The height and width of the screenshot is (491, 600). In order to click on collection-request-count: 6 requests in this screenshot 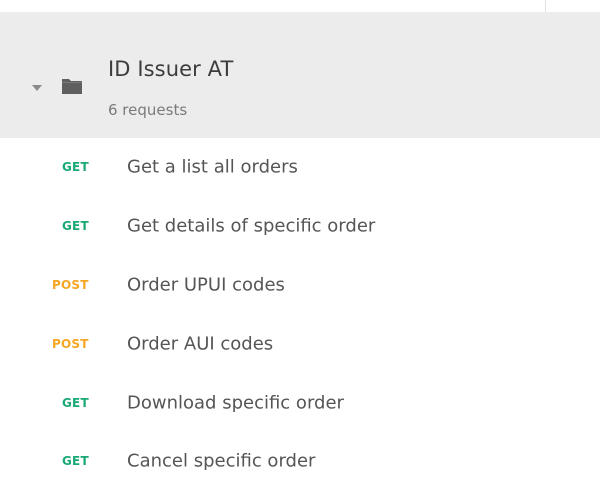, I will do `click(148, 110)`.